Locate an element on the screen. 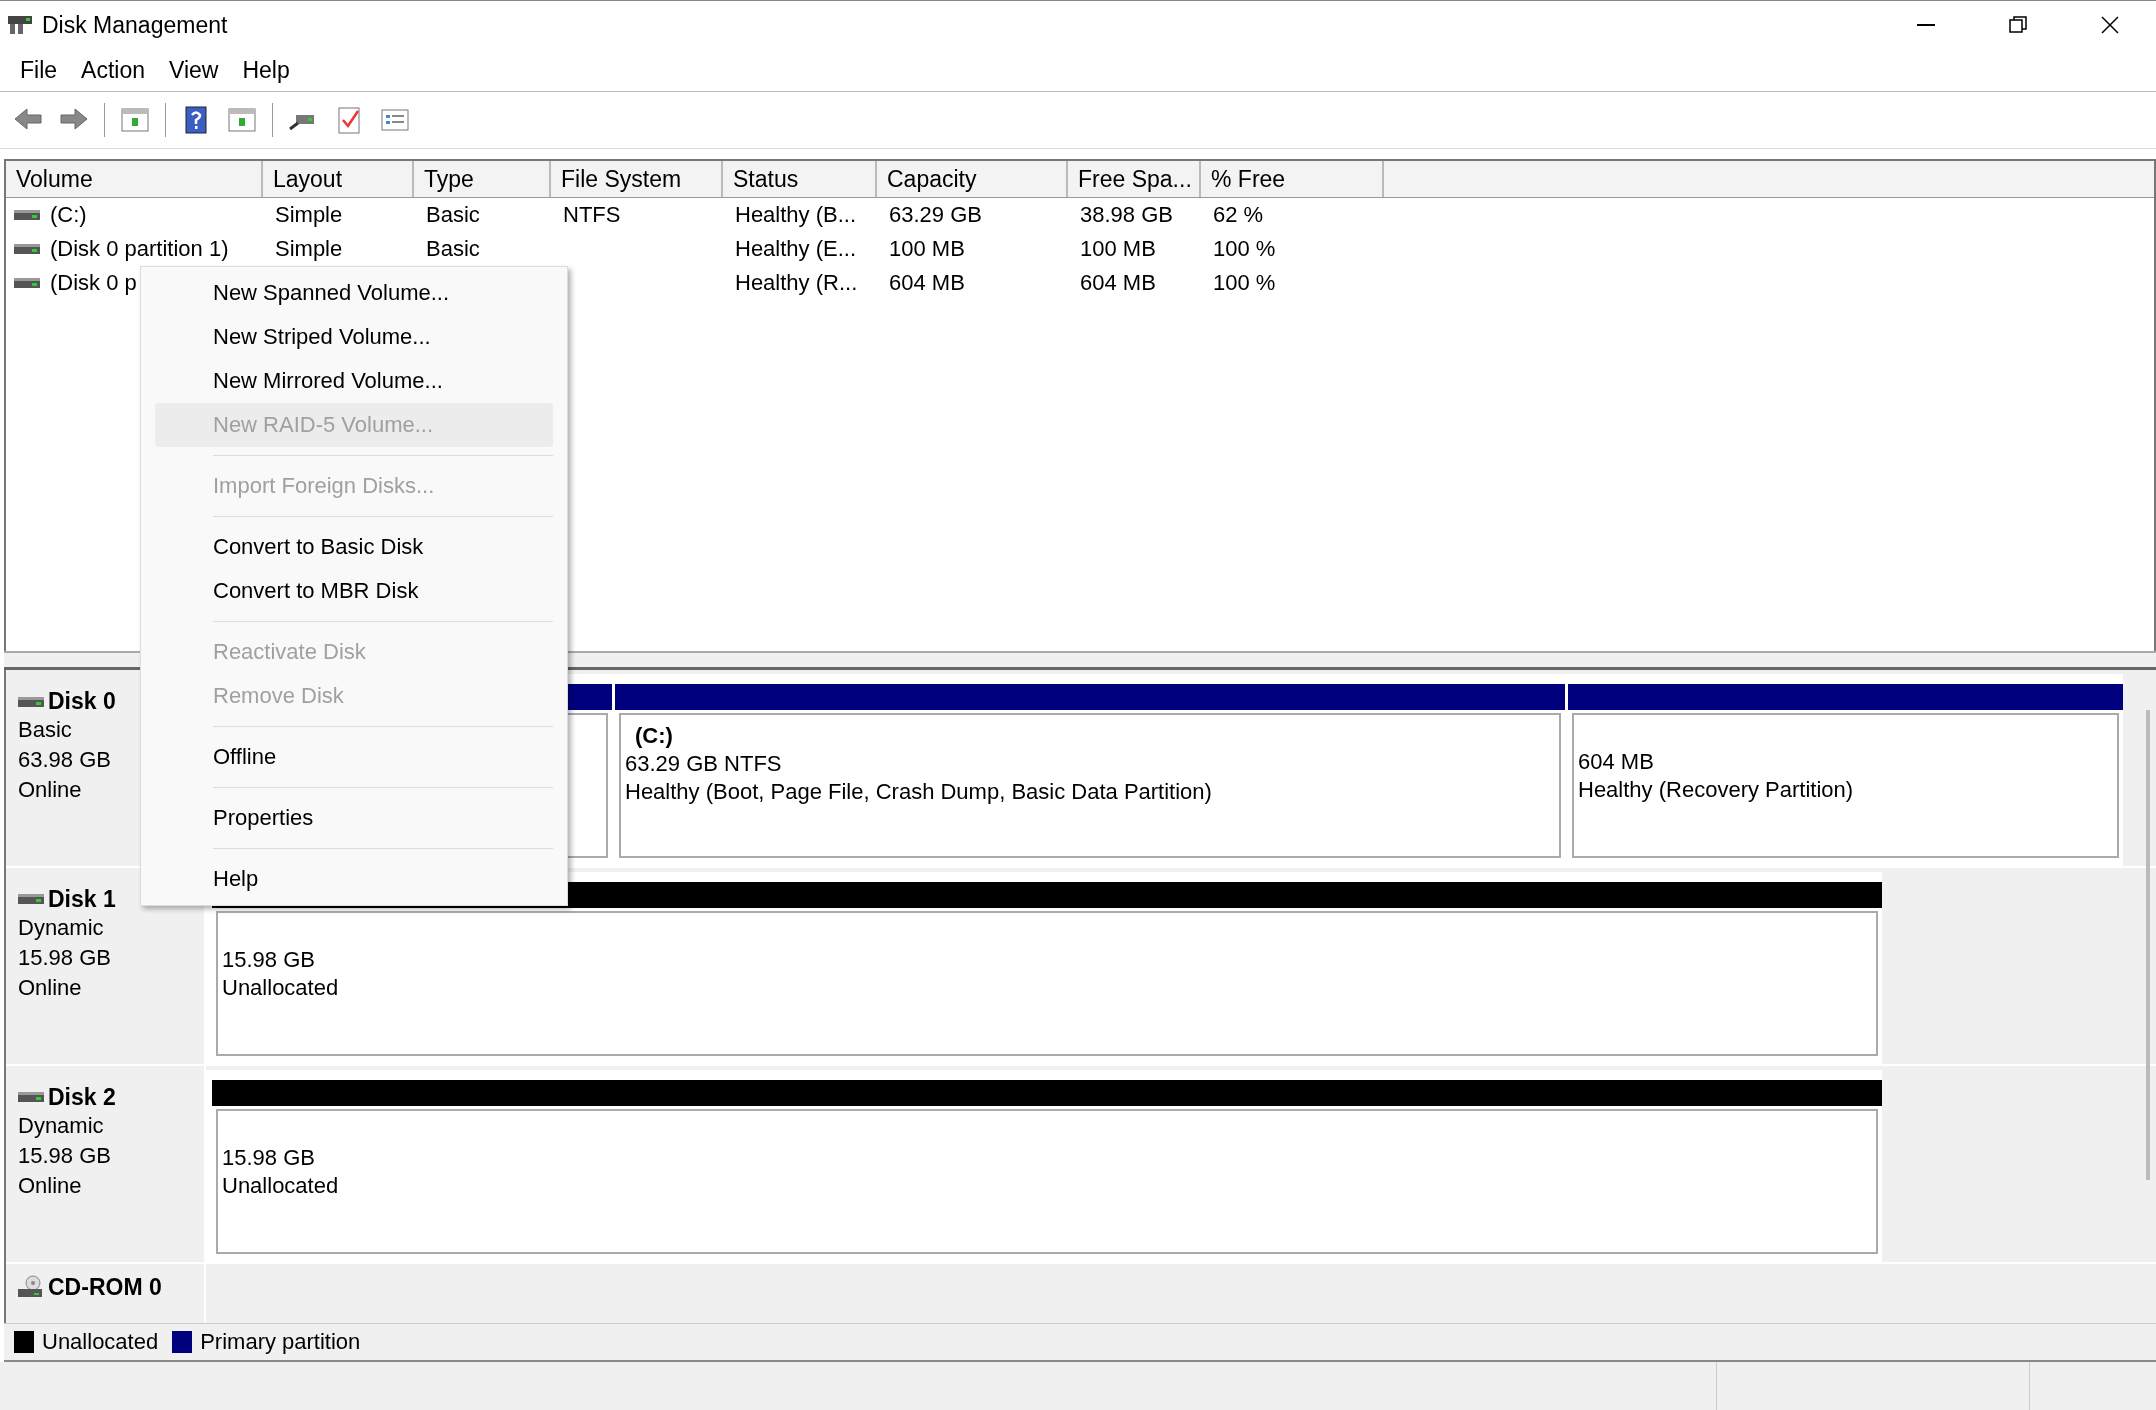 This screenshot has width=2156, height=1410. column-header: Type is located at coordinates (482, 179).